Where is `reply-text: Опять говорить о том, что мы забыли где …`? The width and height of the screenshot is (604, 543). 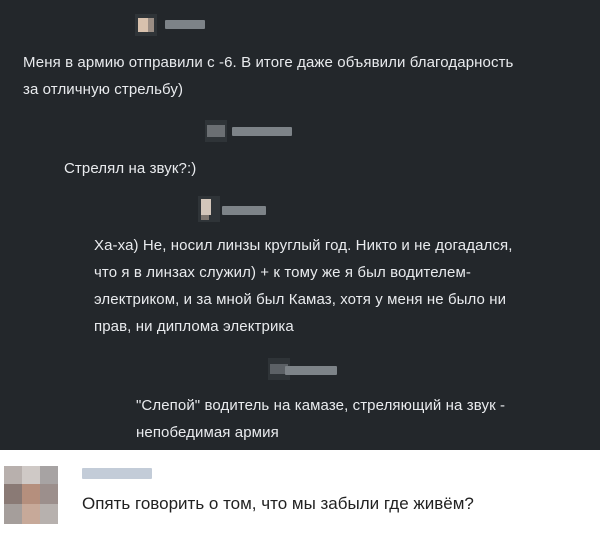
reply-text: Опять говорить о том, что мы забыли где … is located at coordinates (278, 503).